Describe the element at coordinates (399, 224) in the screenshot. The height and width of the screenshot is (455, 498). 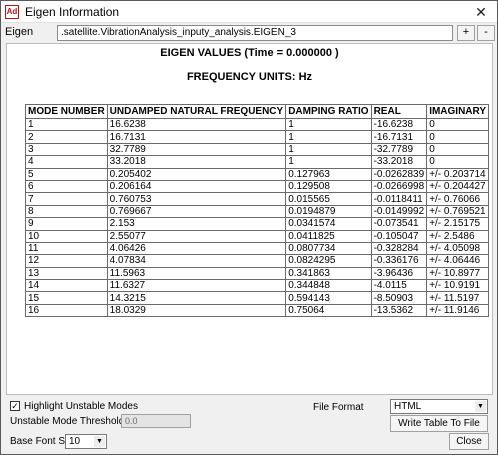
I see `real-cell: -0.073541` at that location.